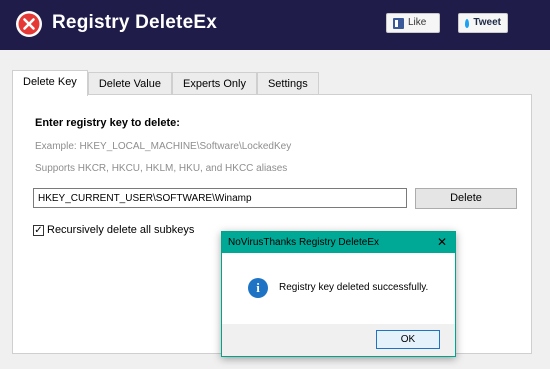  What do you see at coordinates (287, 83) in the screenshot?
I see `tab-settings: Settings` at bounding box center [287, 83].